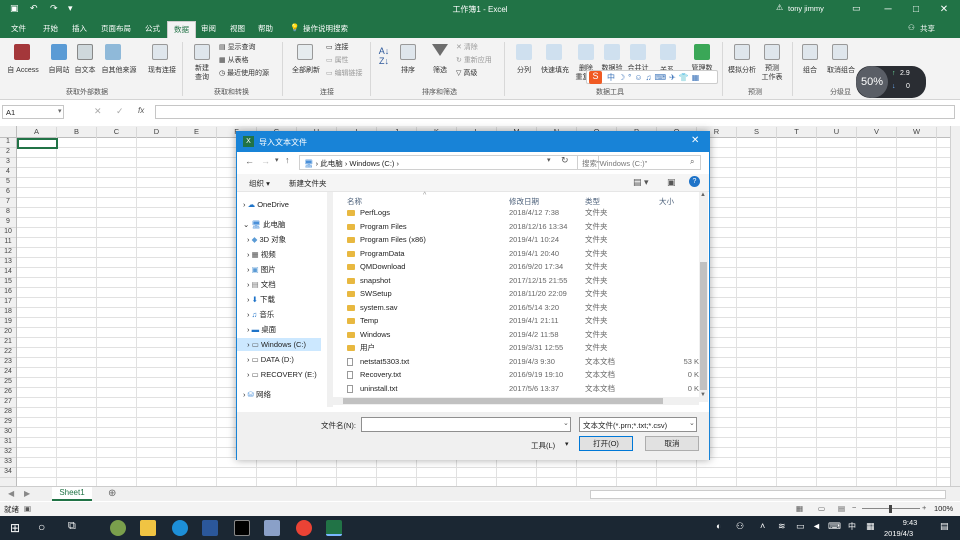 The width and height of the screenshot is (960, 540). I want to click on organize-button: 组织 ▾, so click(259, 183).